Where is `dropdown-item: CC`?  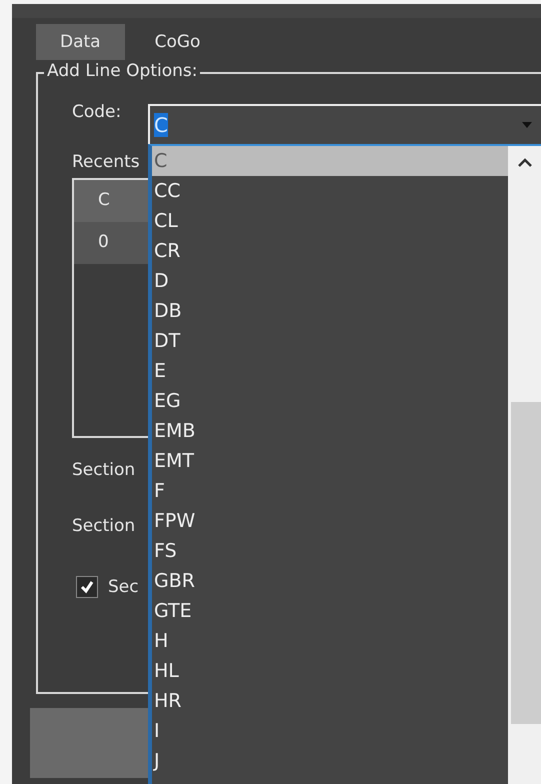 dropdown-item: CC is located at coordinates (330, 191).